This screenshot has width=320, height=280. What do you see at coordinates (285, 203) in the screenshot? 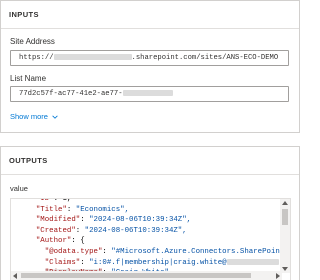
I see `scroll-up-icon` at bounding box center [285, 203].